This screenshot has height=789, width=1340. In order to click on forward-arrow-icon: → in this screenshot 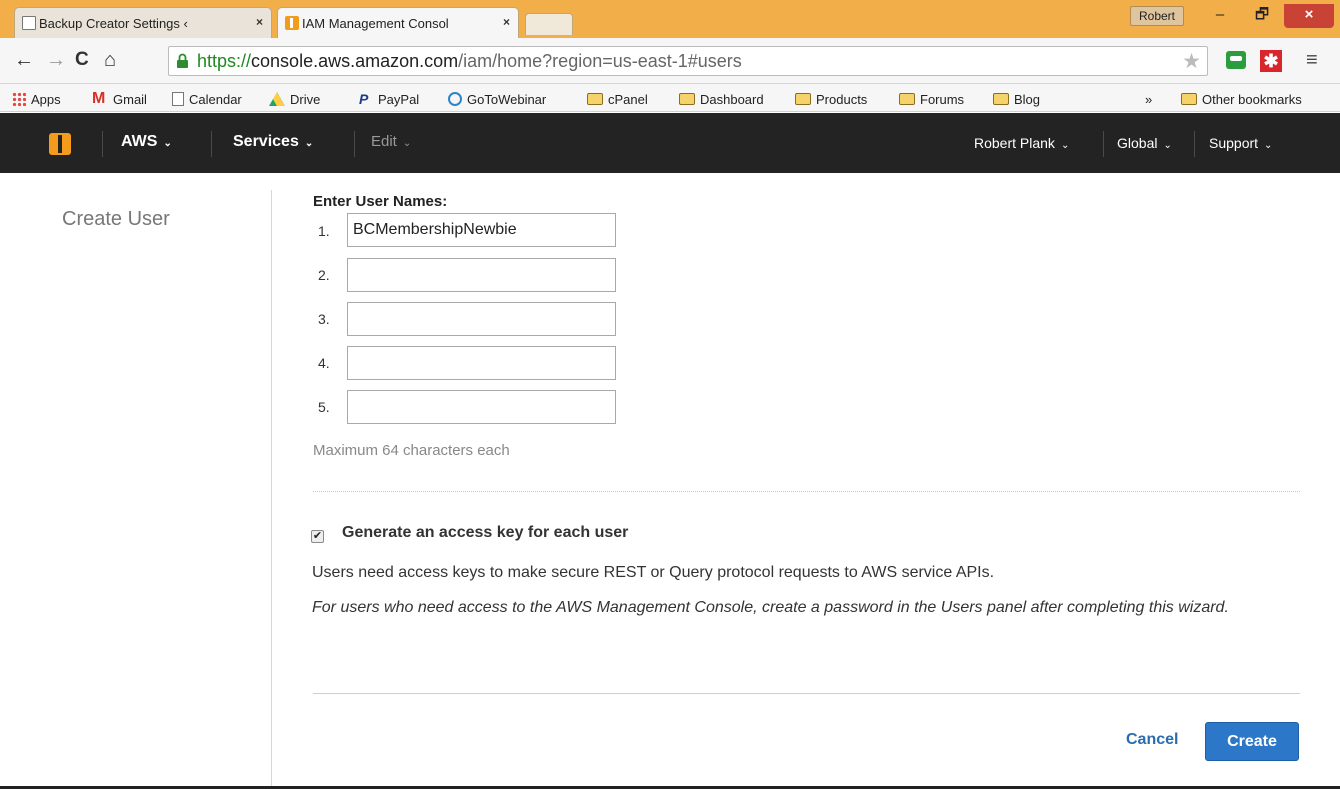, I will do `click(56, 60)`.